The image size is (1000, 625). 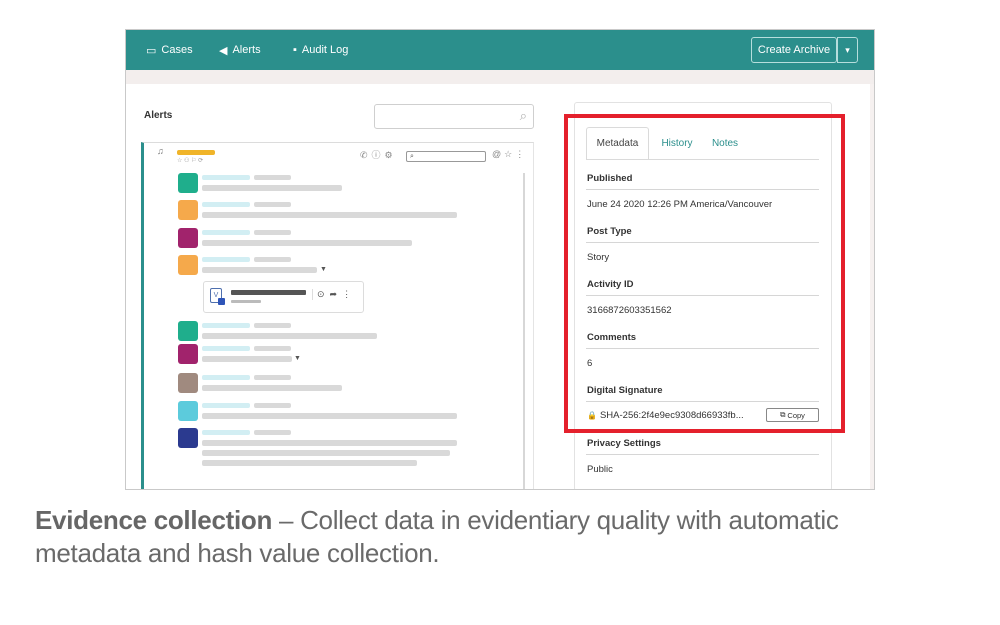 What do you see at coordinates (500, 77) in the screenshot?
I see `sub-header-strip` at bounding box center [500, 77].